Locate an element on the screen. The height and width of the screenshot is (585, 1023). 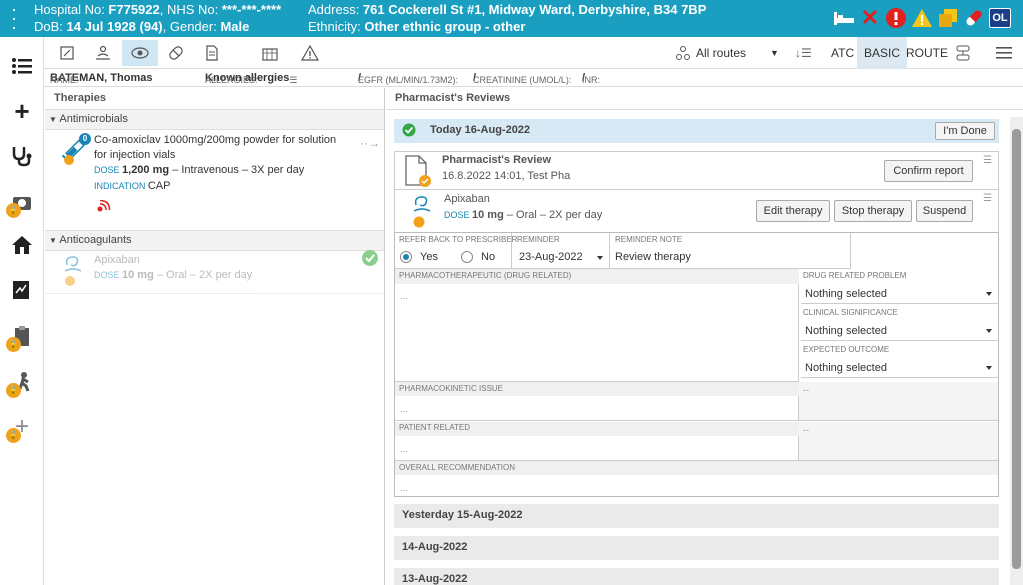
med-indication-line: INDICATION CAP is located at coordinates (132, 186).